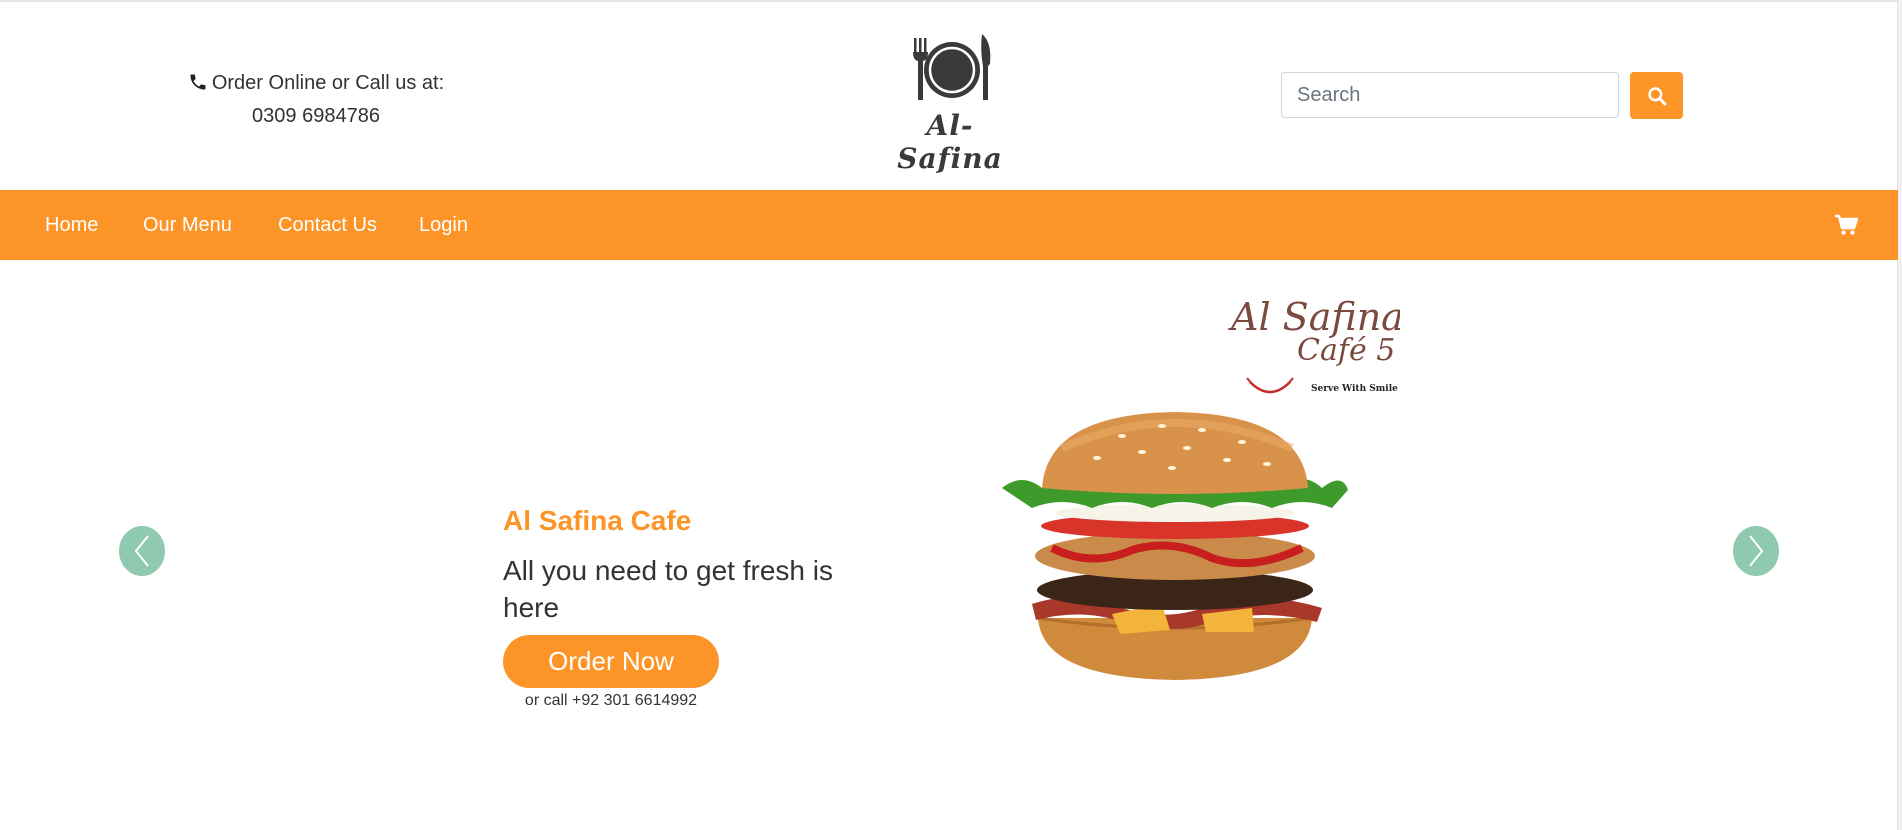 This screenshot has height=830, width=1902. Describe the element at coordinates (71, 225) in the screenshot. I see `nav-home: Home` at that location.